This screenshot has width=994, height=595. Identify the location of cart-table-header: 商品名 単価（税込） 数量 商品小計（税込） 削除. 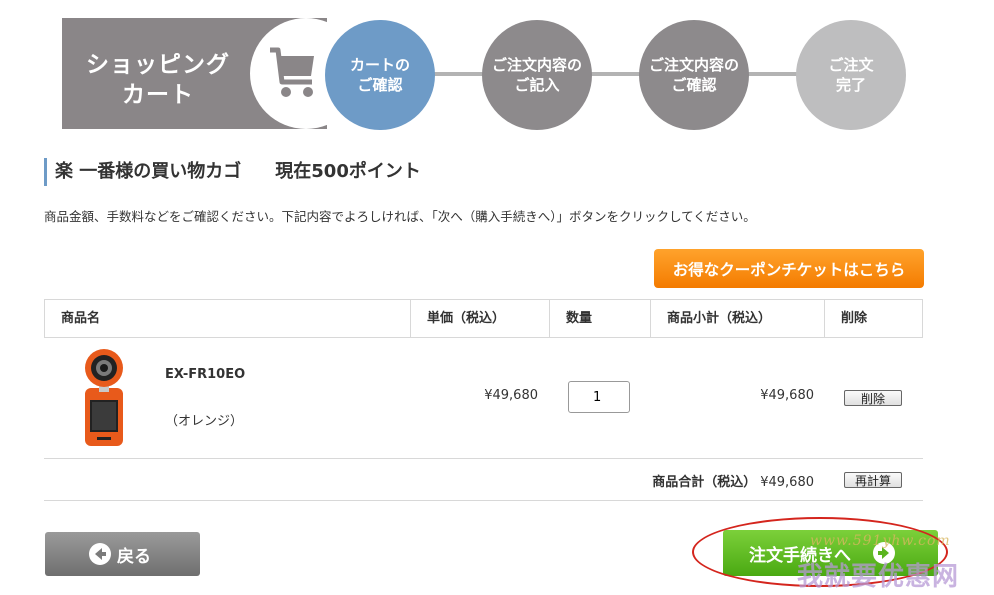
(483, 318).